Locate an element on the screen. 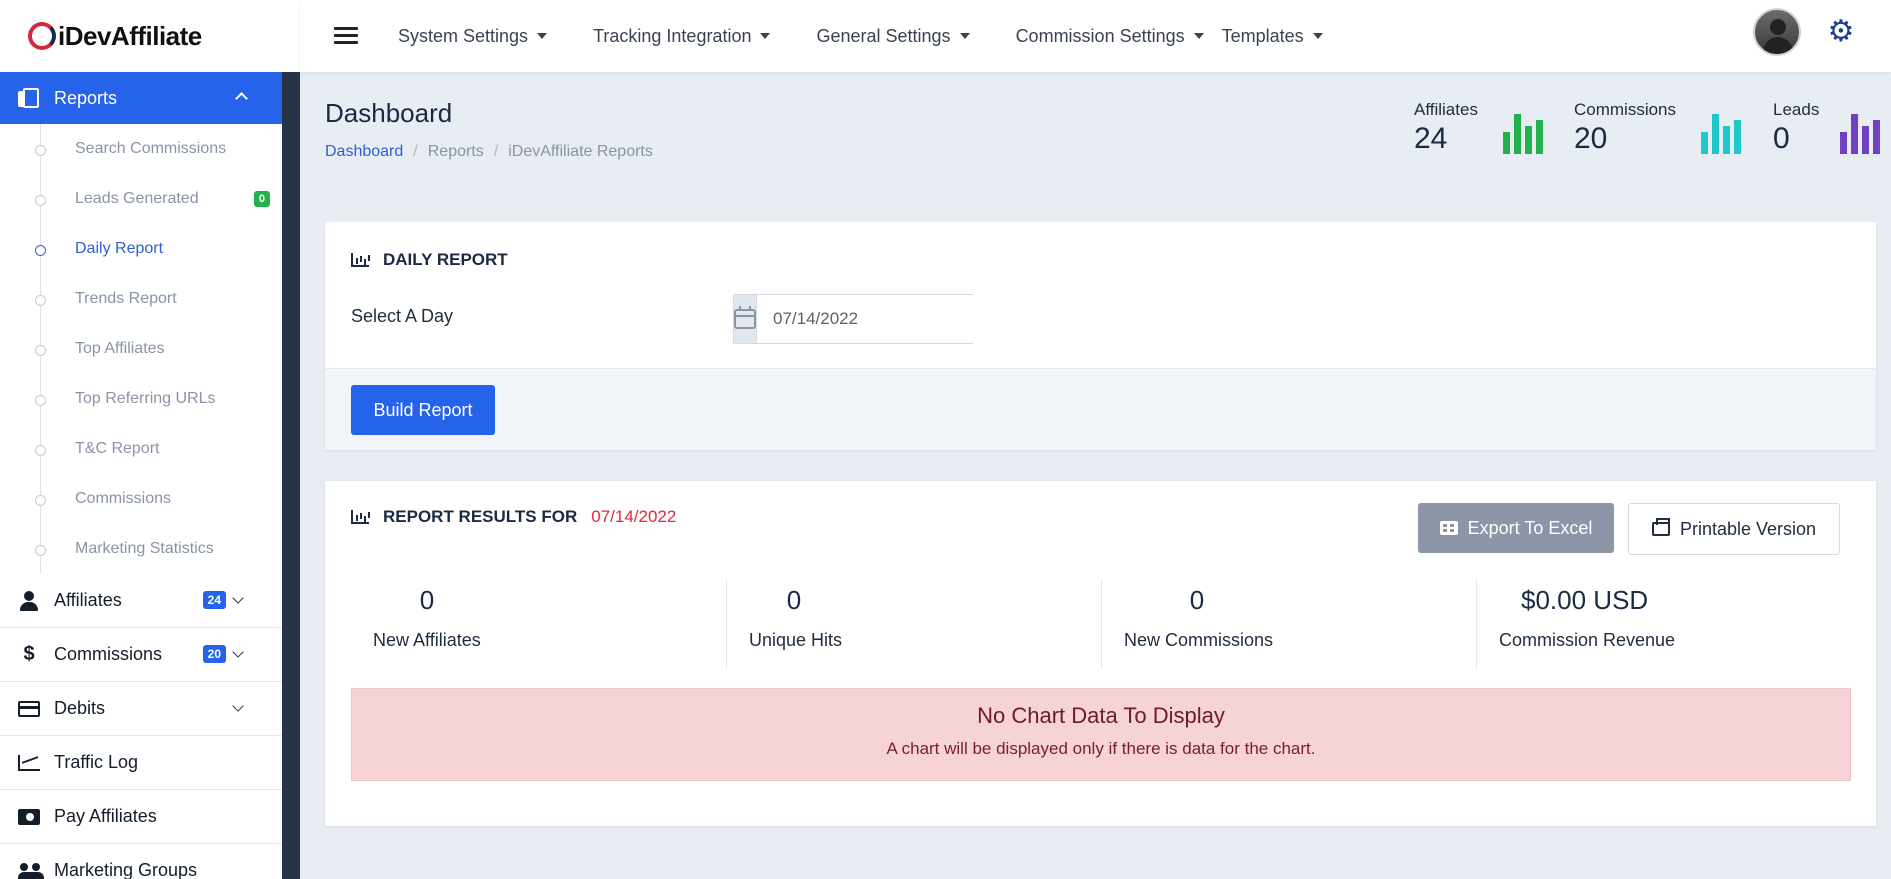 This screenshot has width=1891, height=879. subitem-label: Search Commissions is located at coordinates (151, 148).